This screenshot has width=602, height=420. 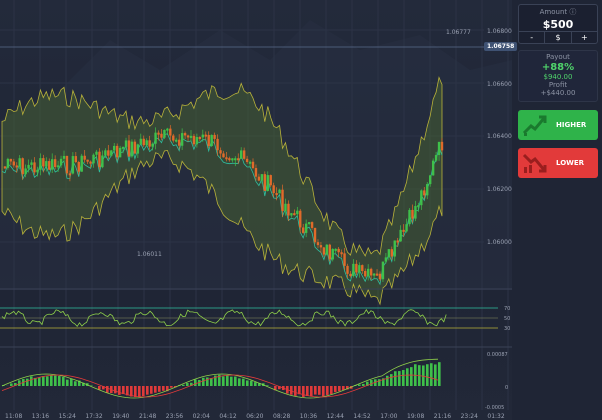 What do you see at coordinates (558, 37) in the screenshot?
I see `currency-button: $` at bounding box center [558, 37].